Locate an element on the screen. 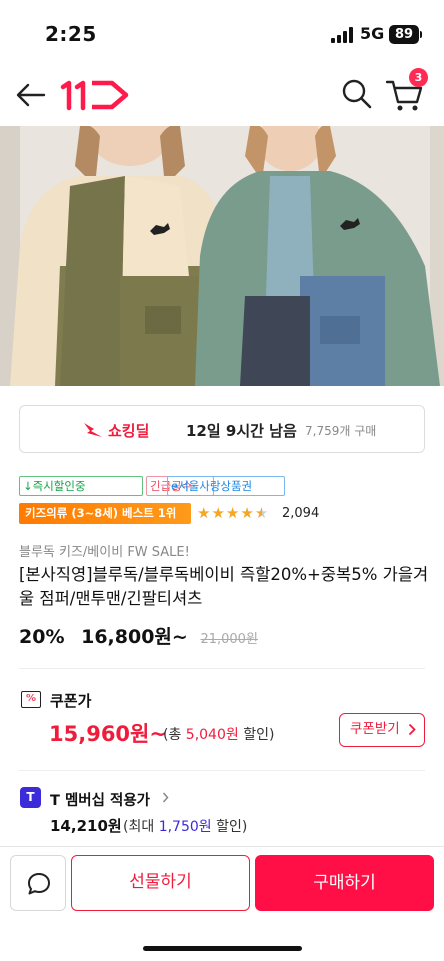  review-count: 2,094 is located at coordinates (300, 513).